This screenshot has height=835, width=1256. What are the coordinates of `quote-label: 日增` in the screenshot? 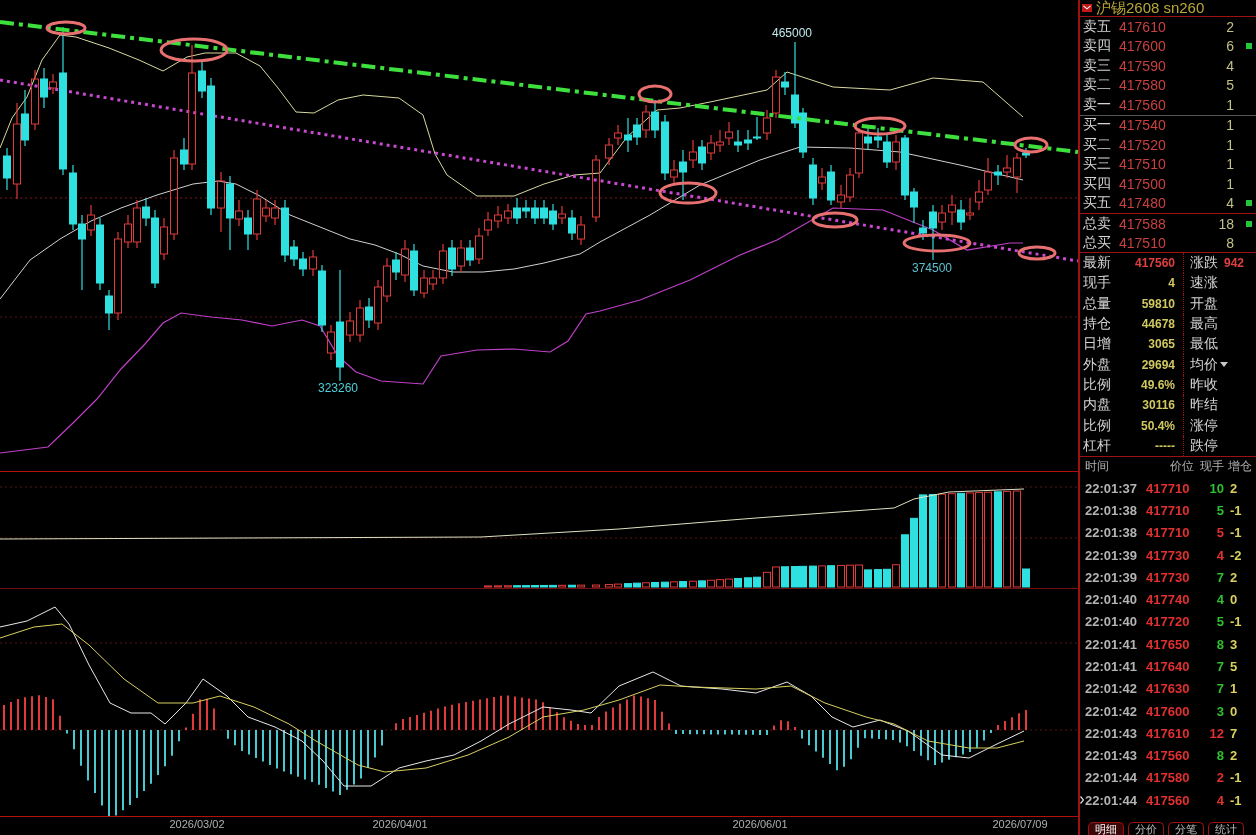 It's located at (1097, 344).